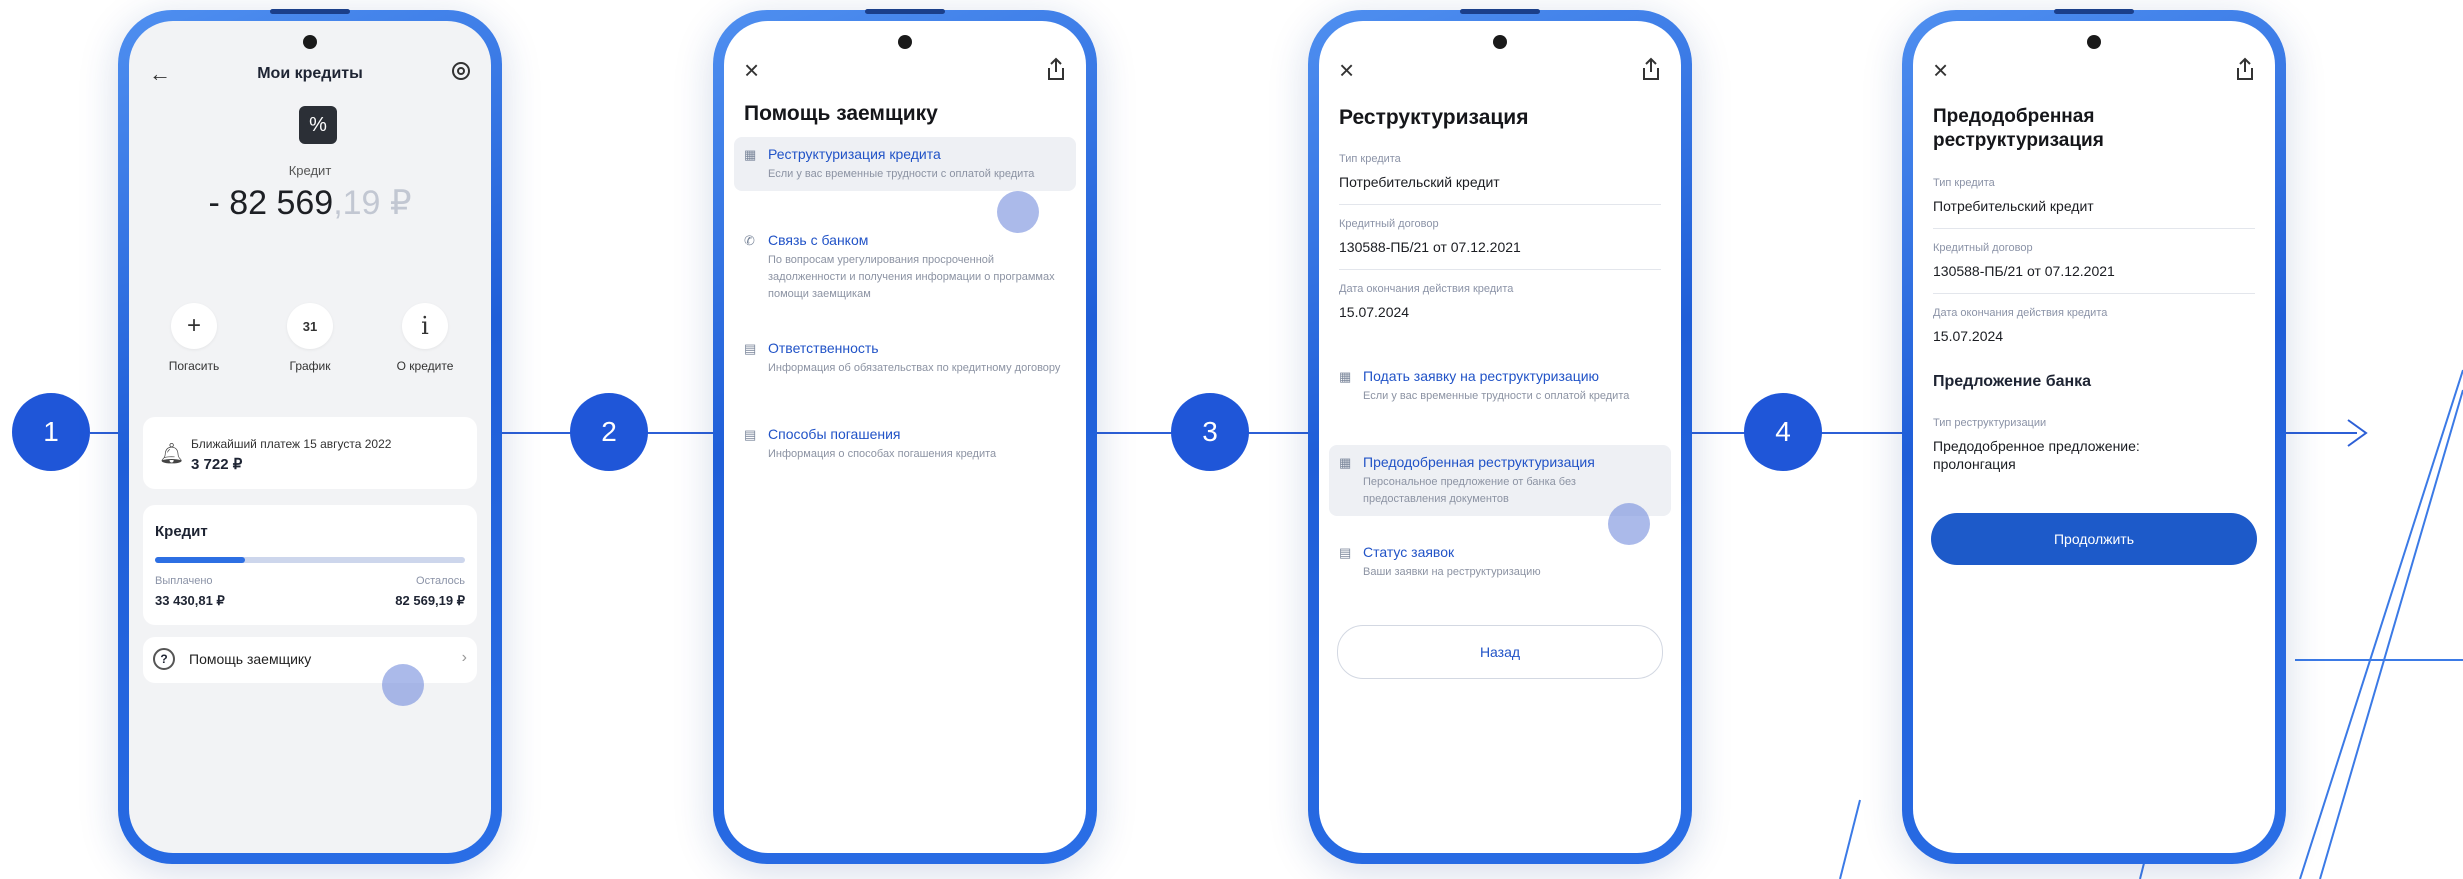 This screenshot has height=879, width=2463. What do you see at coordinates (194, 326) in the screenshot?
I see `plus-icon: +` at bounding box center [194, 326].